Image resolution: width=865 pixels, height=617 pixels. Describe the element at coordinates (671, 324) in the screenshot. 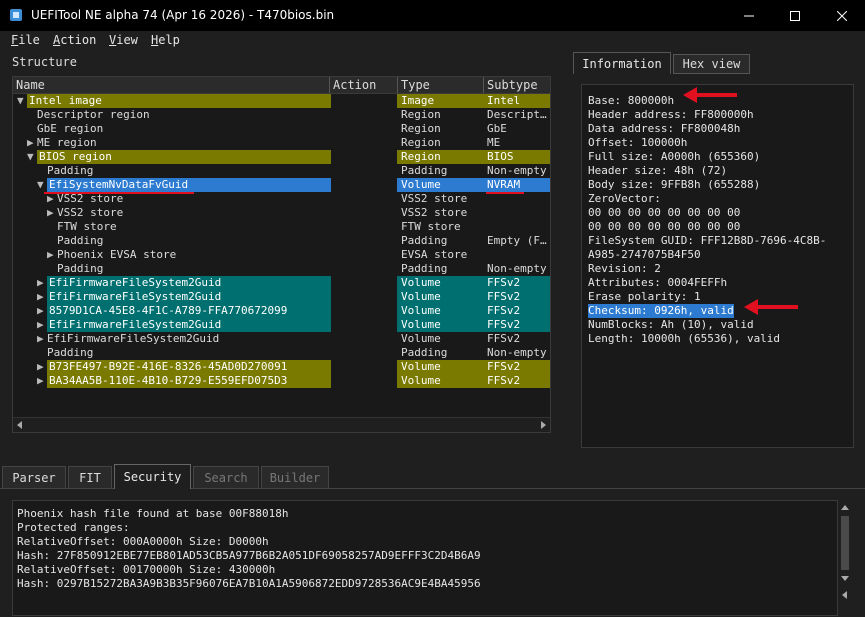

I see `info-line: NumBlocks: Ah (10), valid` at that location.